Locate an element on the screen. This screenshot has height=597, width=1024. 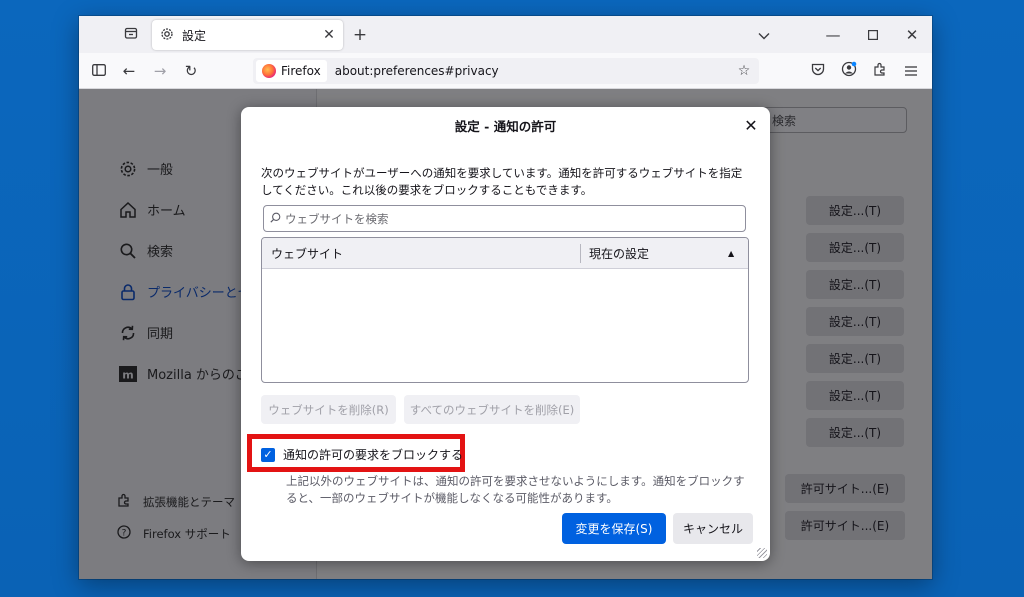
app-menu-button is located at coordinates (911, 71).